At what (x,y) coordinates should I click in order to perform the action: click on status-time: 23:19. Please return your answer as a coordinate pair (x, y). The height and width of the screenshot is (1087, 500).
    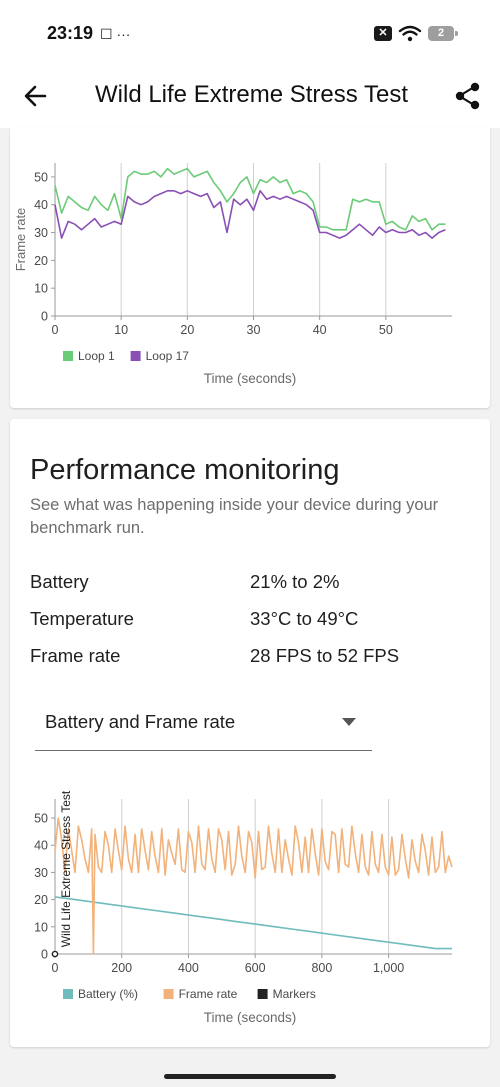
    Looking at the image, I should click on (70, 33).